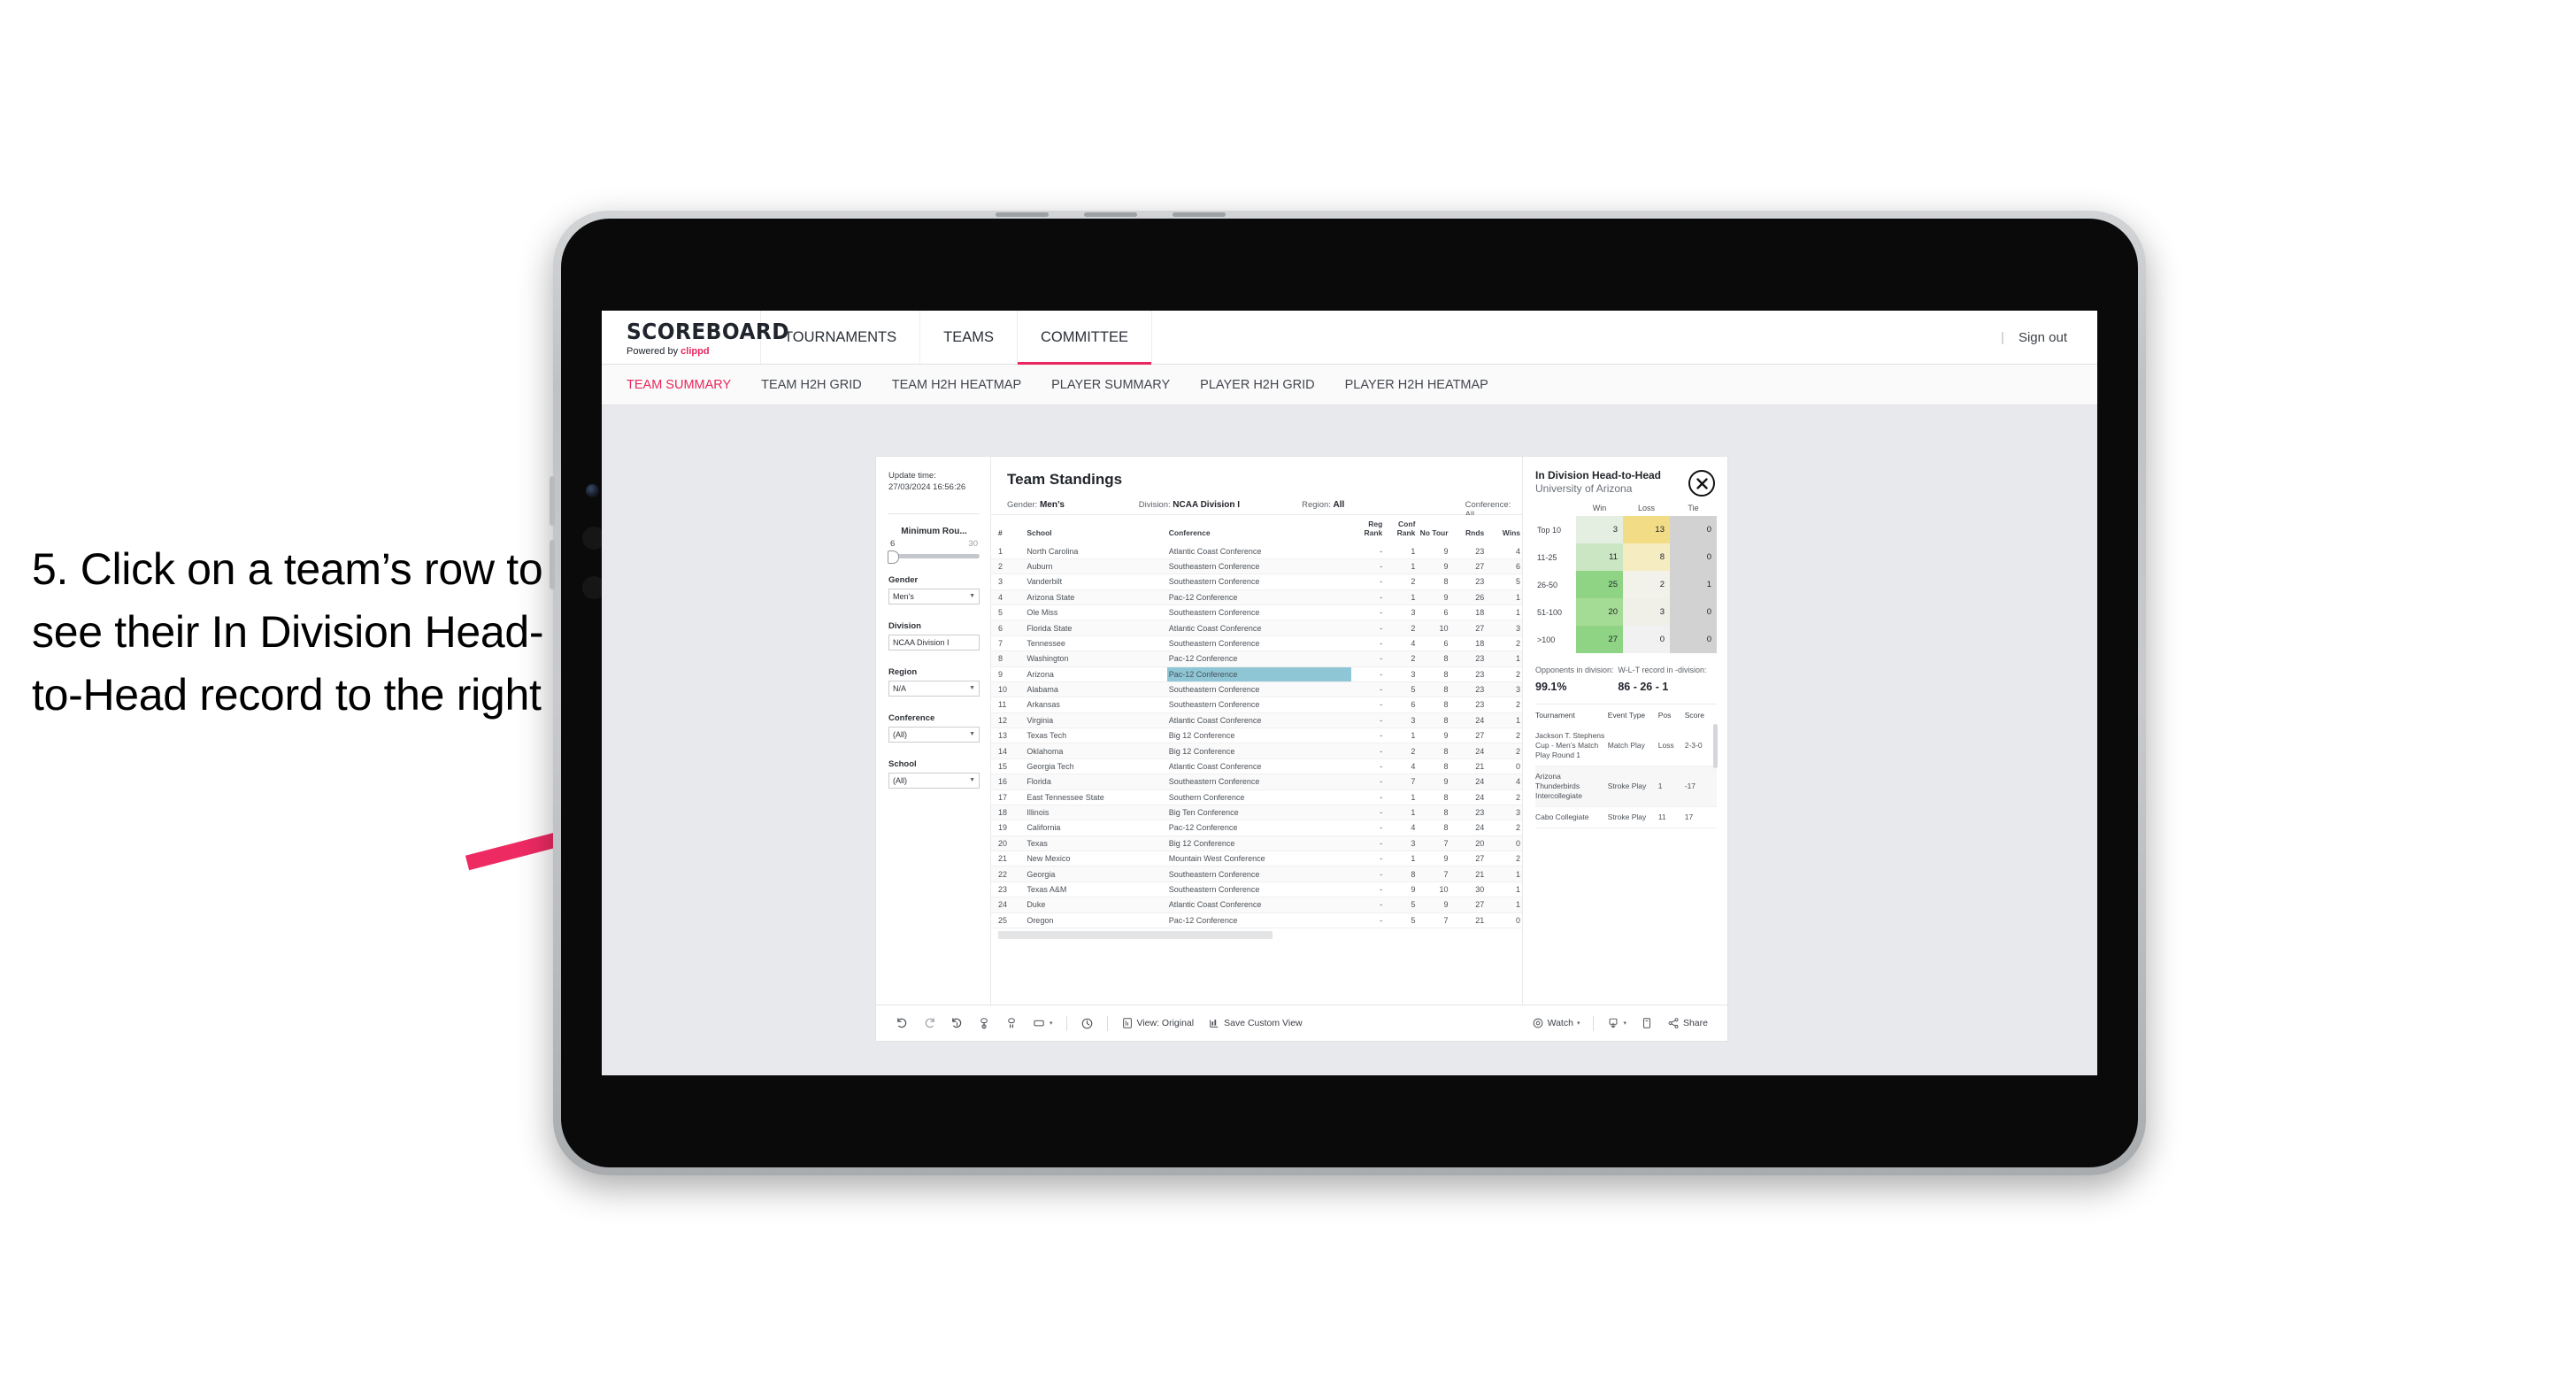 The height and width of the screenshot is (1386, 2576). Describe the element at coordinates (1468, 751) in the screenshot. I see `cell-rnds: 24` at that location.